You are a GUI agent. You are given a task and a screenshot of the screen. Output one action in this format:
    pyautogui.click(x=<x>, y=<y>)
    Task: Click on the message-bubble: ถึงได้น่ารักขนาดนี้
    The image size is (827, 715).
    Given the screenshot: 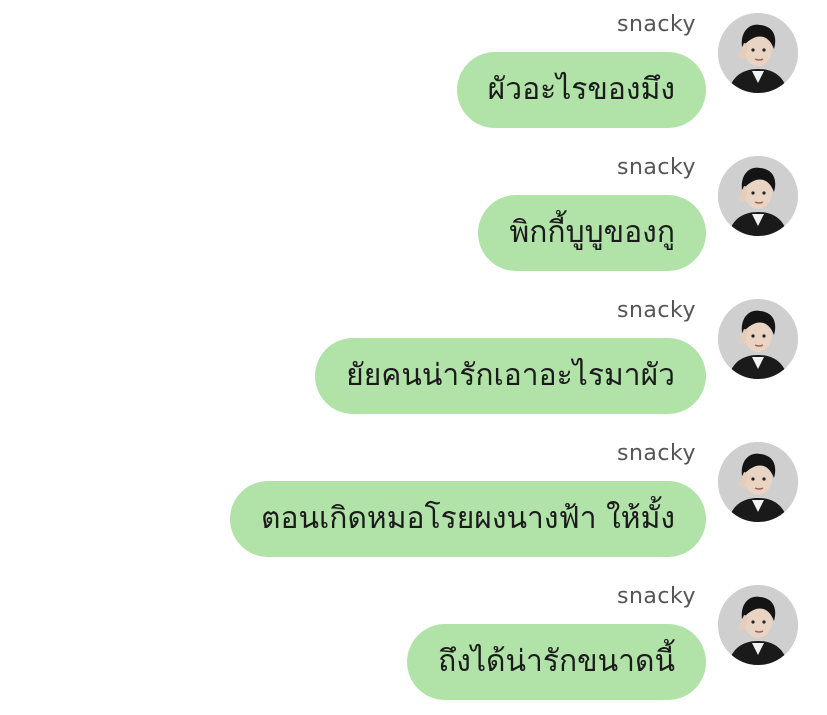 What is the action you would take?
    pyautogui.click(x=556, y=662)
    